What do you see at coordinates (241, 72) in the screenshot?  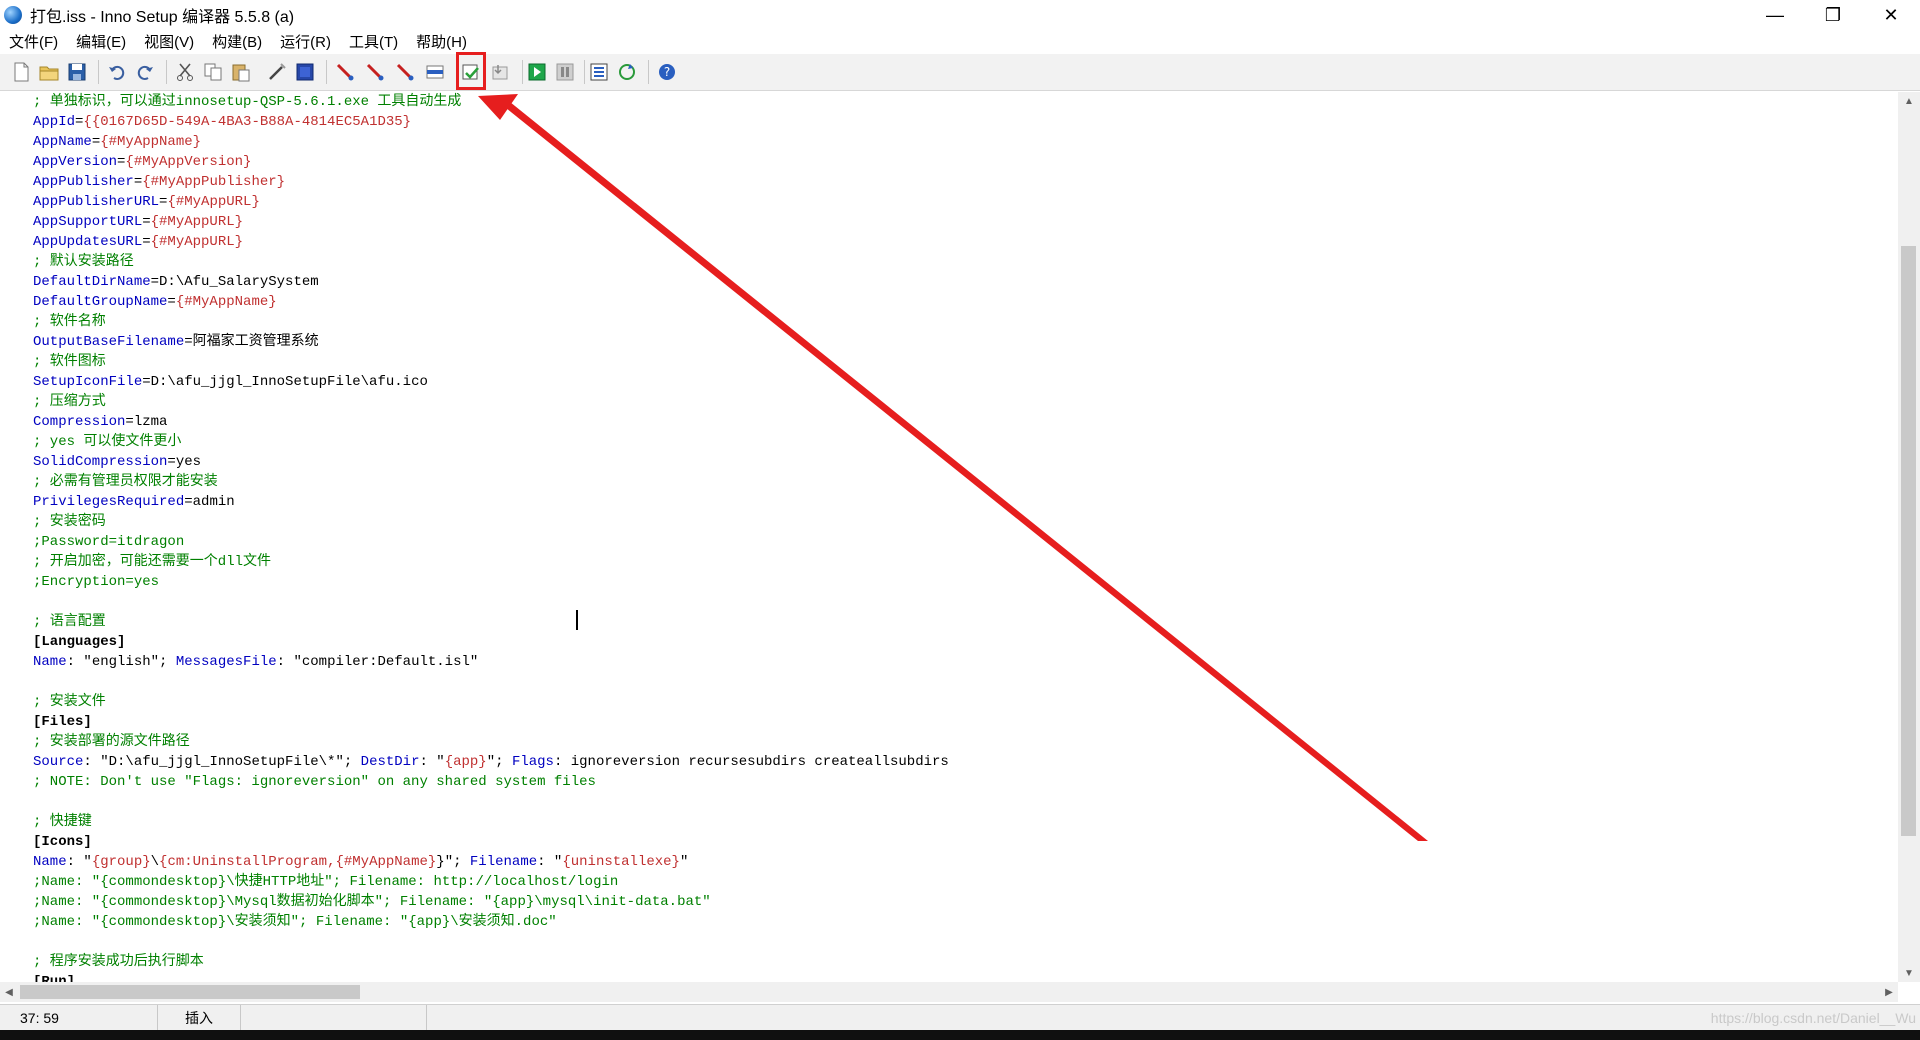 I see `paste-icon` at bounding box center [241, 72].